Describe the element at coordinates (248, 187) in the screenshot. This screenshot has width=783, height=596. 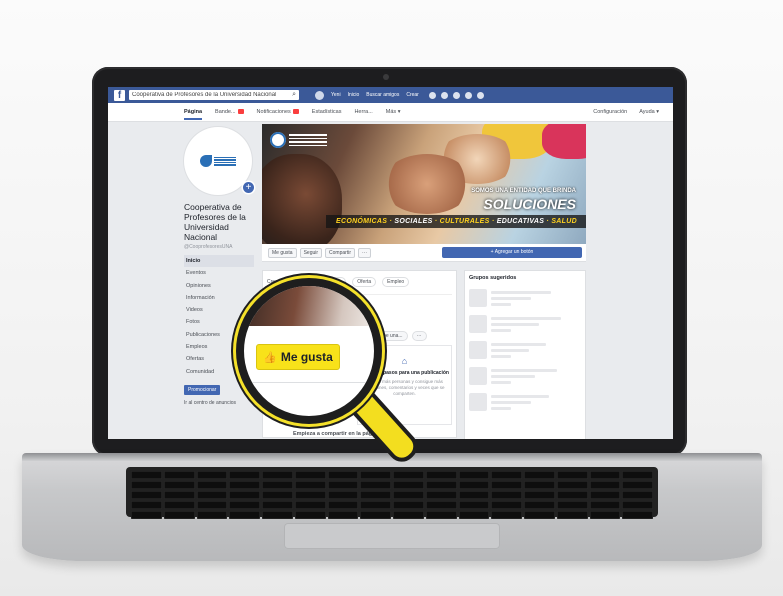
I see `add-photo-icon: +` at that location.